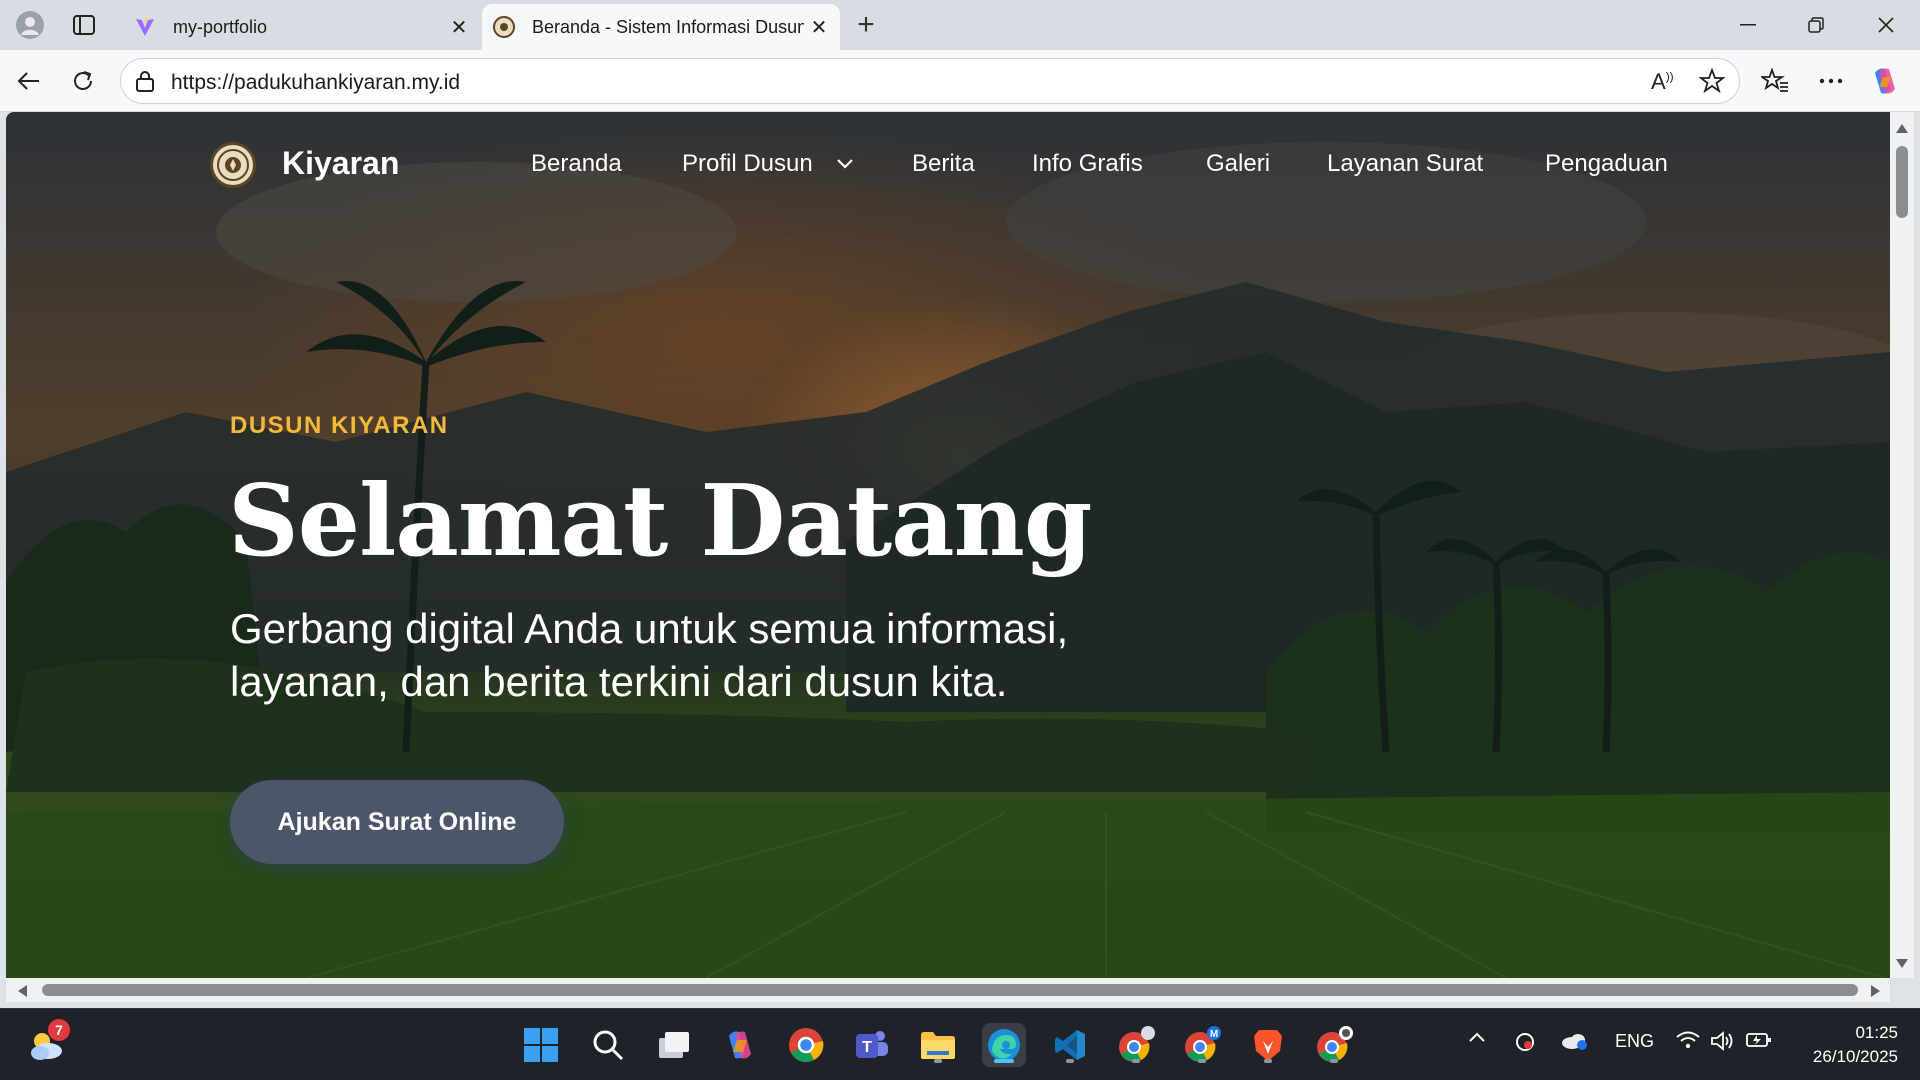  What do you see at coordinates (1214, 1034) in the screenshot?
I see `svg-text: M` at bounding box center [1214, 1034].